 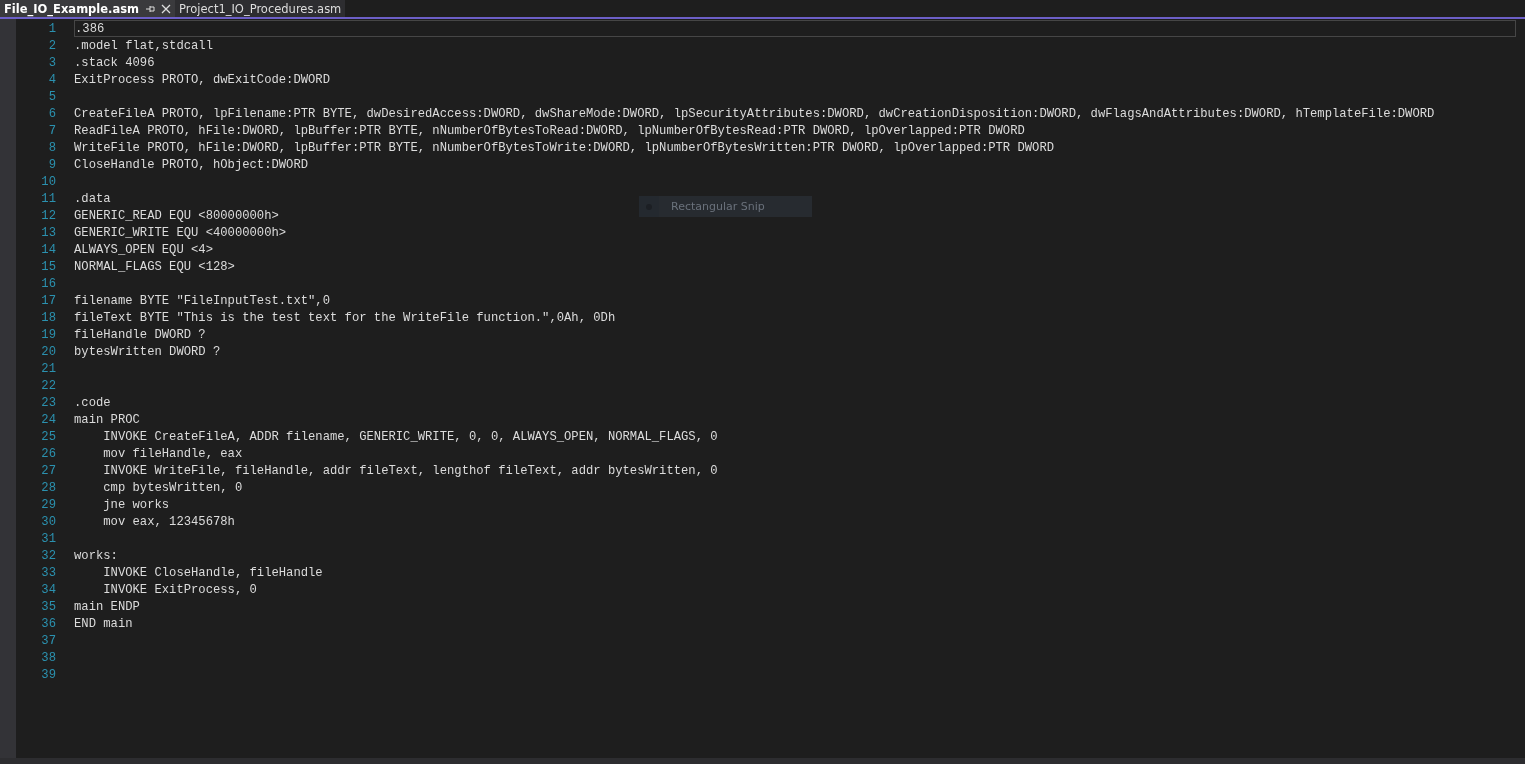 What do you see at coordinates (172, 453) in the screenshot?
I see `code-line: mov fileHandle, eax` at bounding box center [172, 453].